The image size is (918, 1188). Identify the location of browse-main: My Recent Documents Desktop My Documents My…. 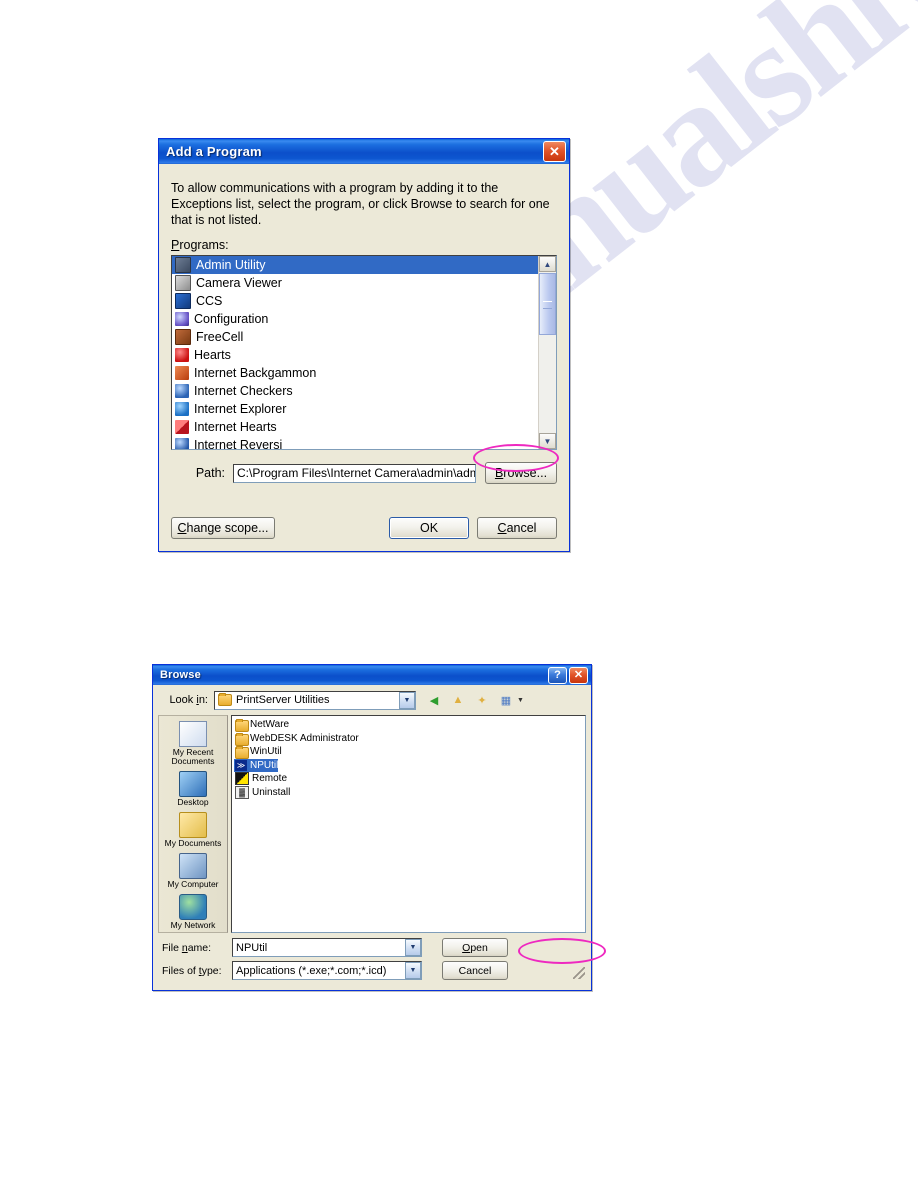
(372, 824).